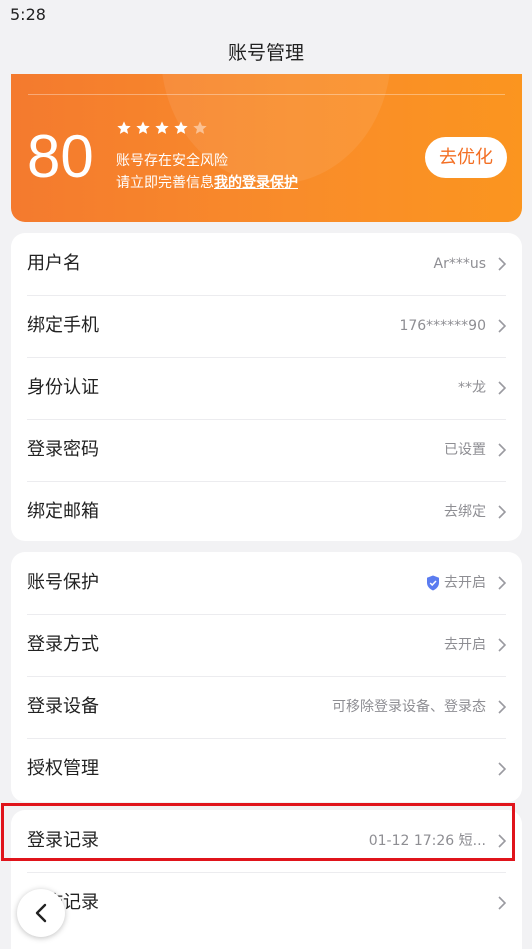  Describe the element at coordinates (266, 512) in the screenshot. I see `row-bound-email: 绑定邮箱 去绑定` at that location.